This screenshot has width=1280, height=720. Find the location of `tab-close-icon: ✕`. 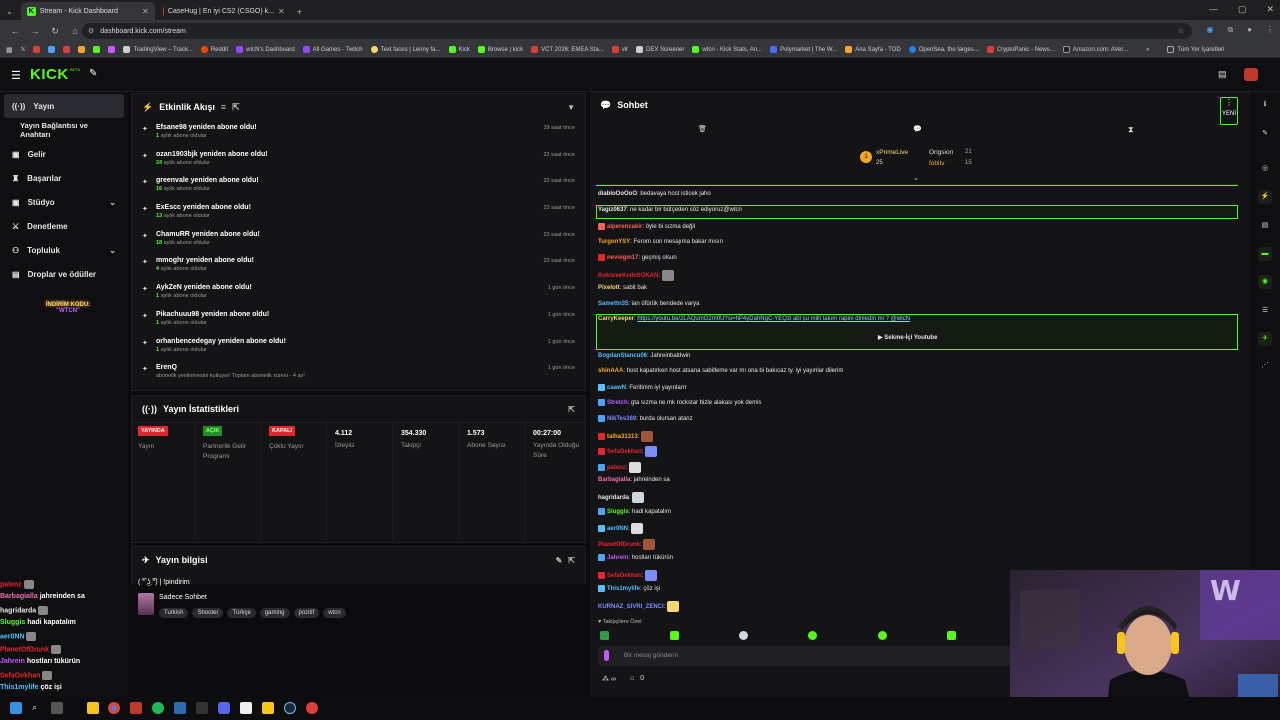

tab-close-icon: ✕ is located at coordinates (281, 11).